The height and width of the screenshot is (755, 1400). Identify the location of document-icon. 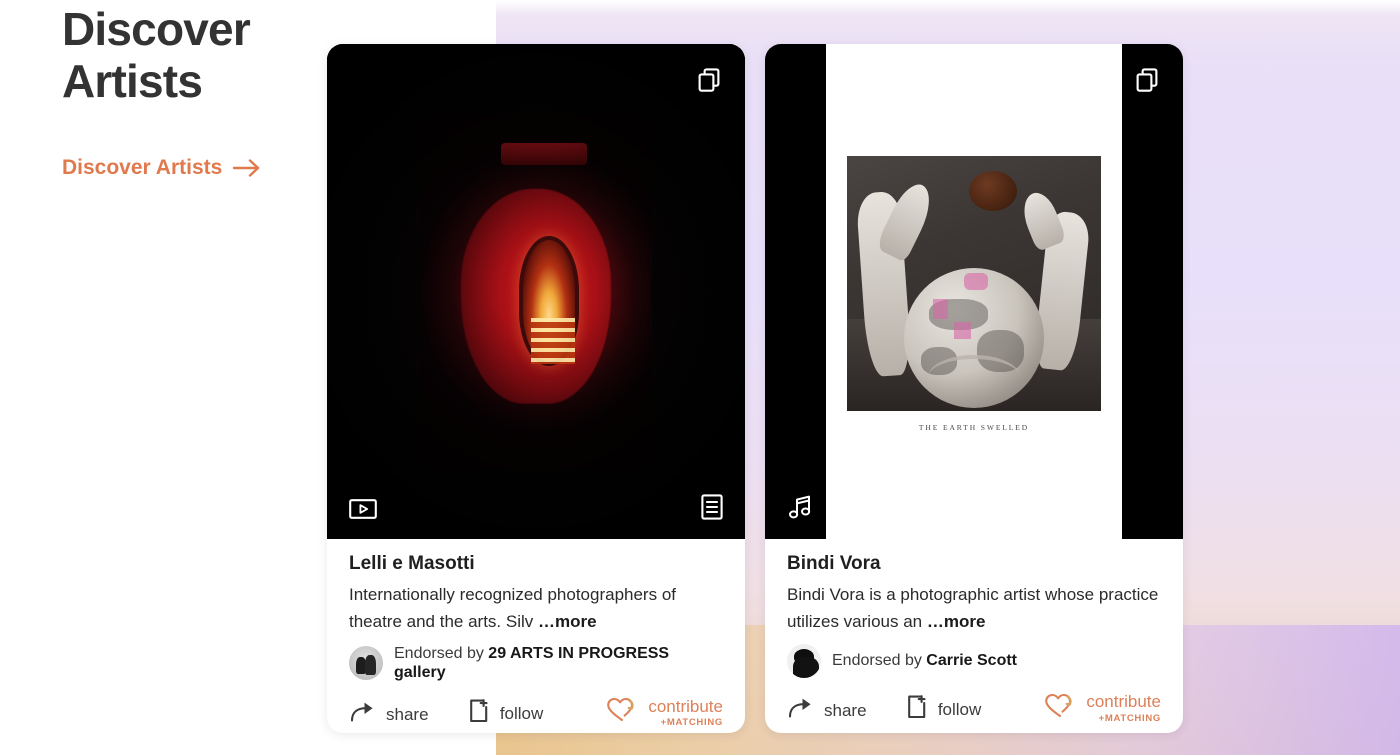
(712, 507).